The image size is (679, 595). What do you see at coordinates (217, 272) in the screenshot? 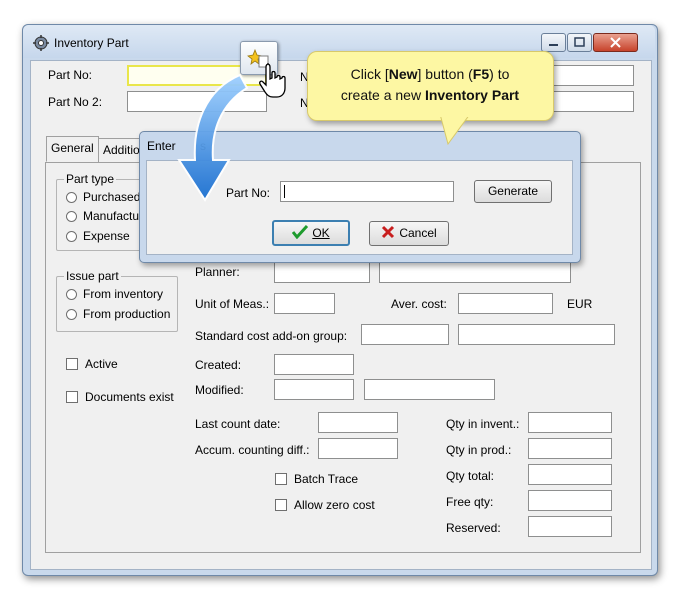
I see `planner-label: Planner:` at bounding box center [217, 272].